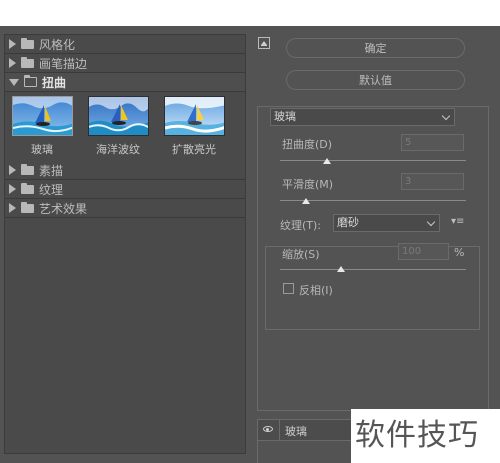 Image resolution: width=500 pixels, height=463 pixels. Describe the element at coordinates (423, 251) in the screenshot. I see `scaling-input: 100` at that location.